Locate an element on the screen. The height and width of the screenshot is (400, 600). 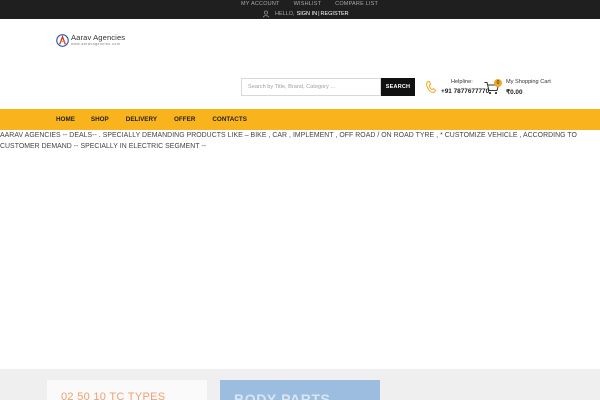
top-links: MY ACCOUNT WISHLIST COMPARE LIST is located at coordinates (316, 4).